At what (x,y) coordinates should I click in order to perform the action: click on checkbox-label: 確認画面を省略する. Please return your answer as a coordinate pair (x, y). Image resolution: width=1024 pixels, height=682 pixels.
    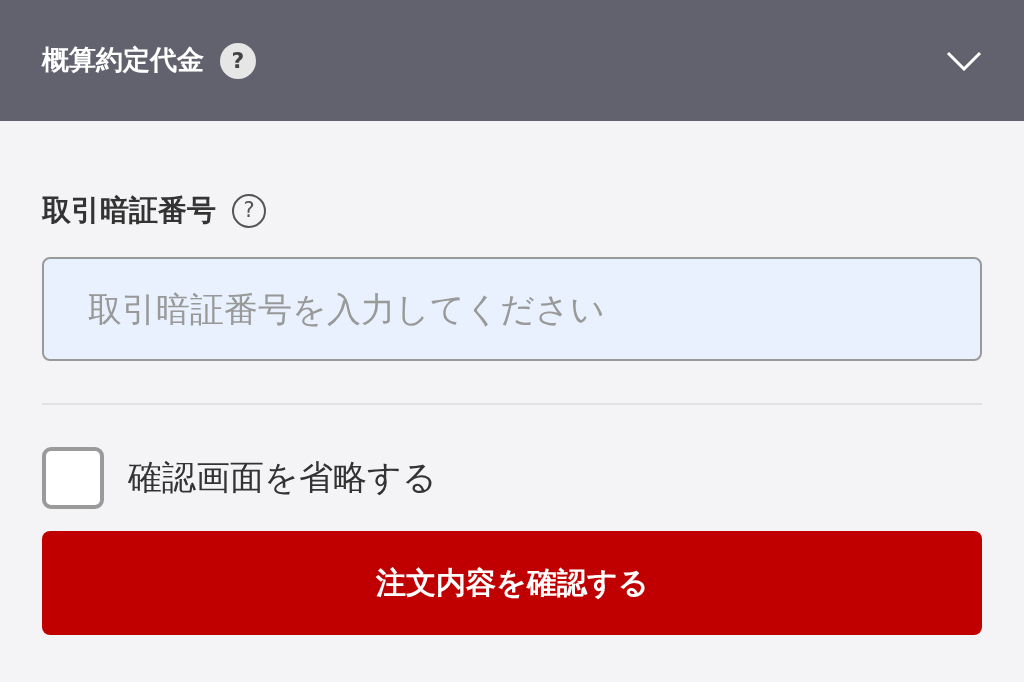
    Looking at the image, I should click on (282, 477).